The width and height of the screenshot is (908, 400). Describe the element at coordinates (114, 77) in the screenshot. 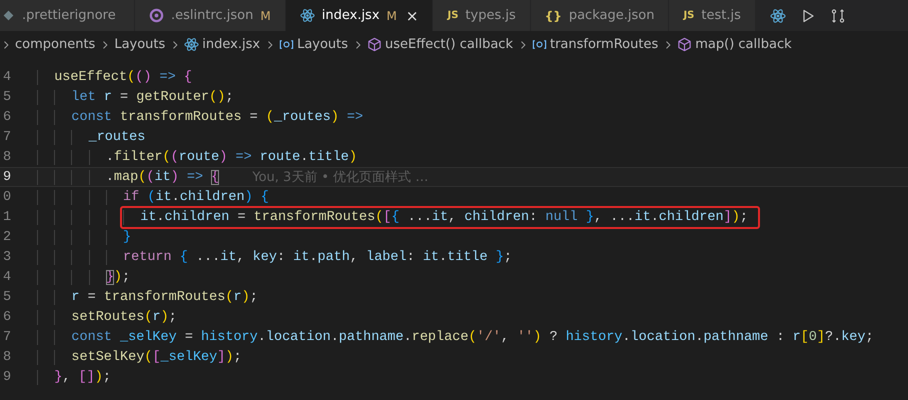

I see `code-line: useEffect(() => {` at that location.